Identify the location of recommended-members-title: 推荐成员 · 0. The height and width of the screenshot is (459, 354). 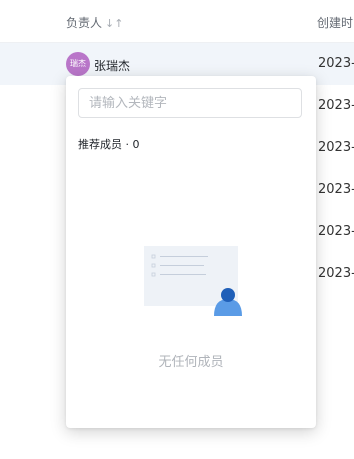
(109, 144).